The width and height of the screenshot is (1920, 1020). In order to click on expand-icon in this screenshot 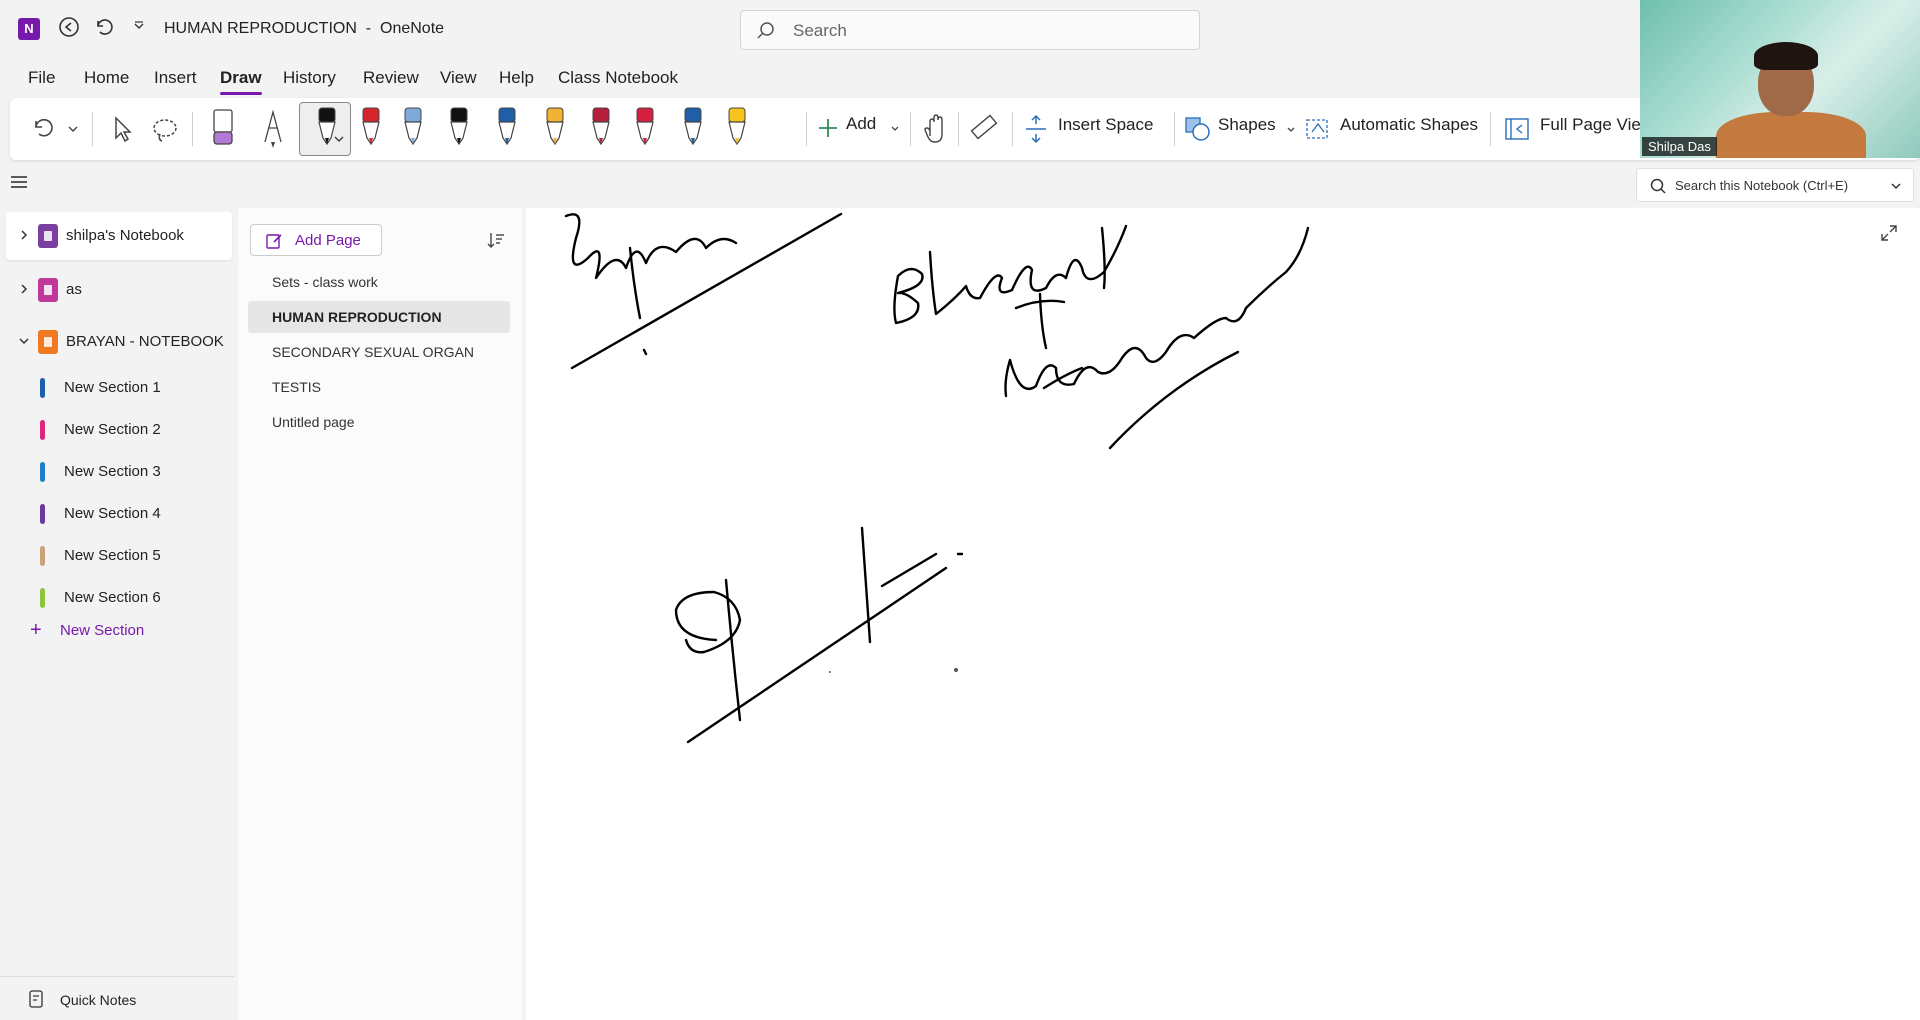, I will do `click(1889, 233)`.